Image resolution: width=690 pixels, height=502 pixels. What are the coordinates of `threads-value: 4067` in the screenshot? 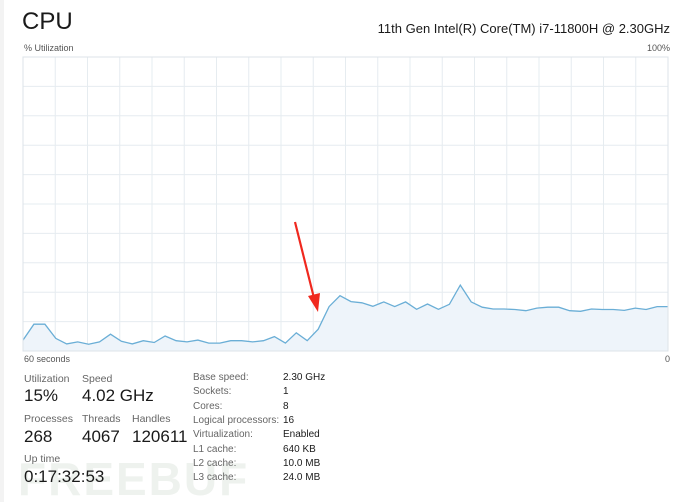 It's located at (101, 436).